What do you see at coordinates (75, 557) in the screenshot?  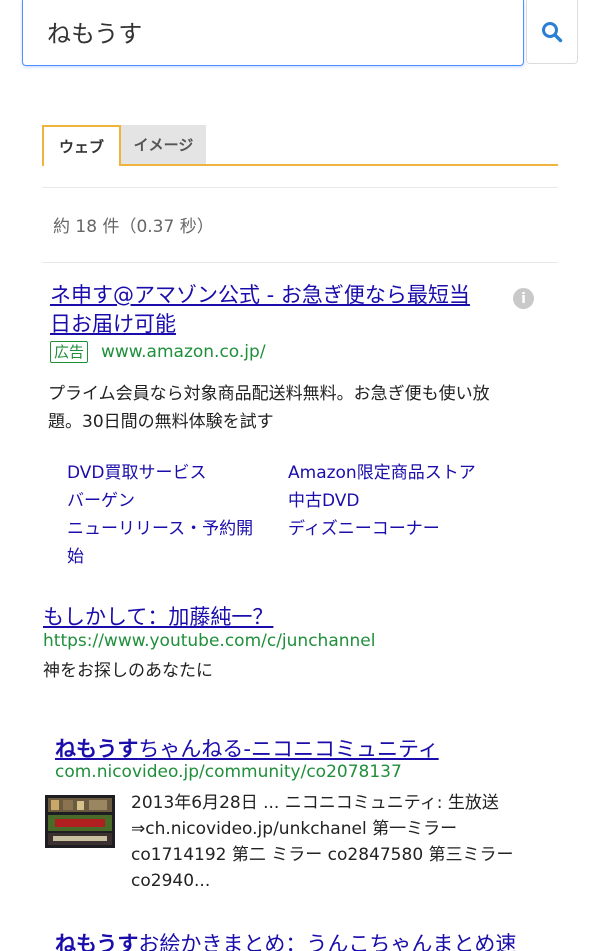 I see `sitelink-new-release-cont: 始` at bounding box center [75, 557].